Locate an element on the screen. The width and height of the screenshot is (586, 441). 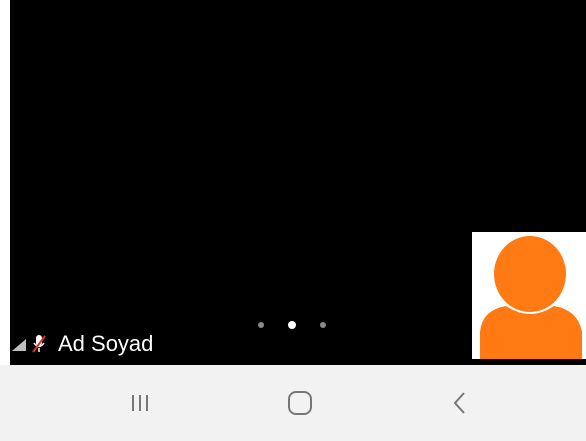
participant-label: Ad Soyad is located at coordinates (82, 344).